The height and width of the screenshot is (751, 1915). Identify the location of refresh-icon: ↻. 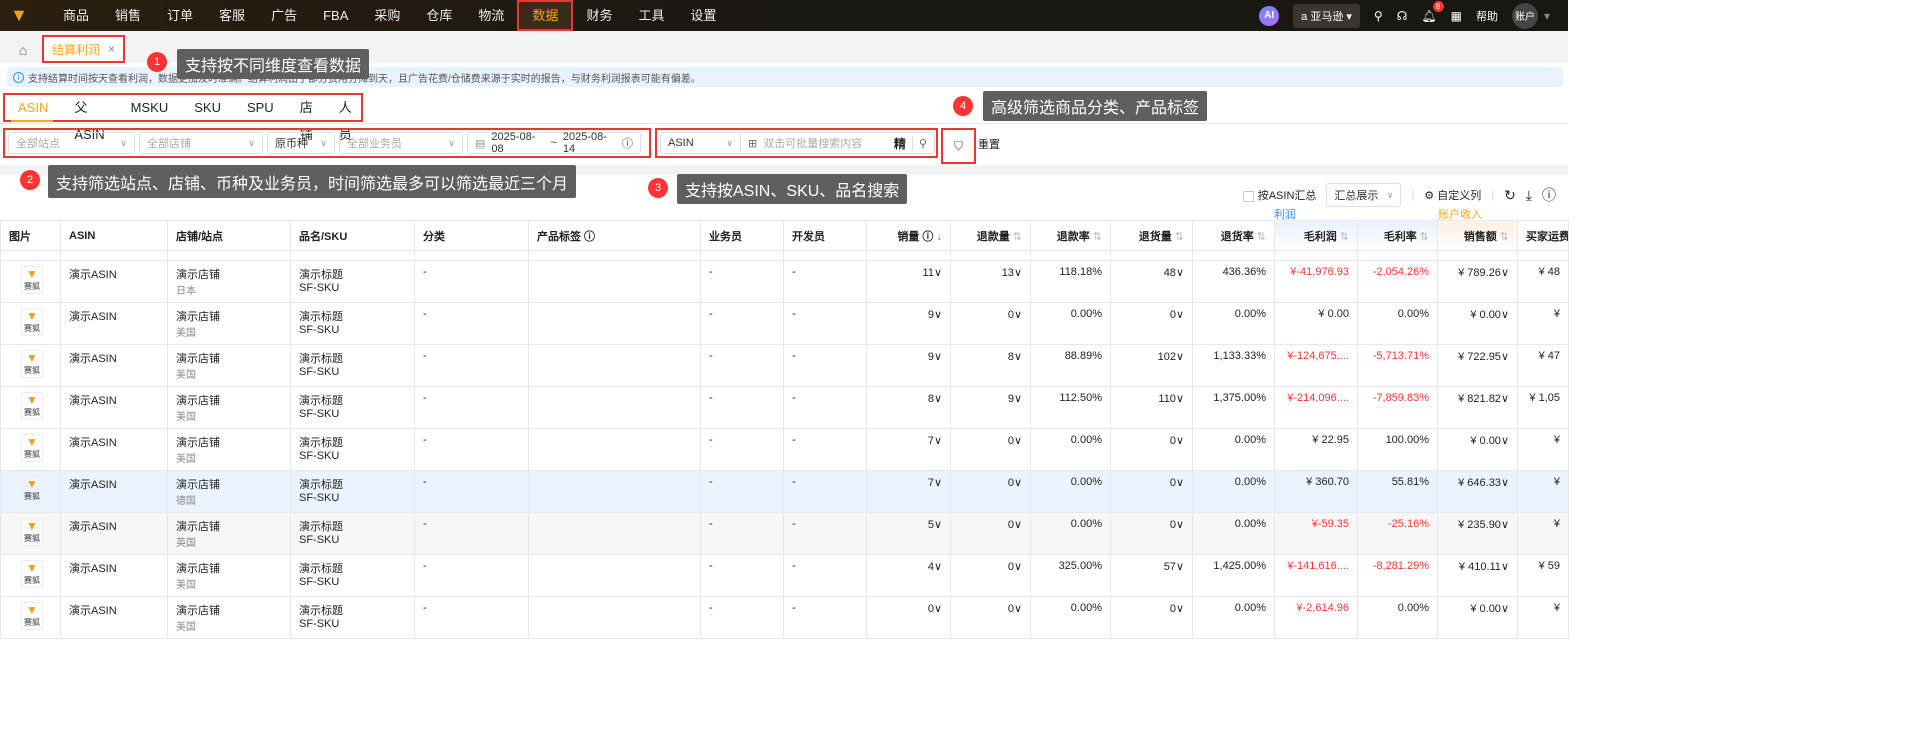
(1510, 195).